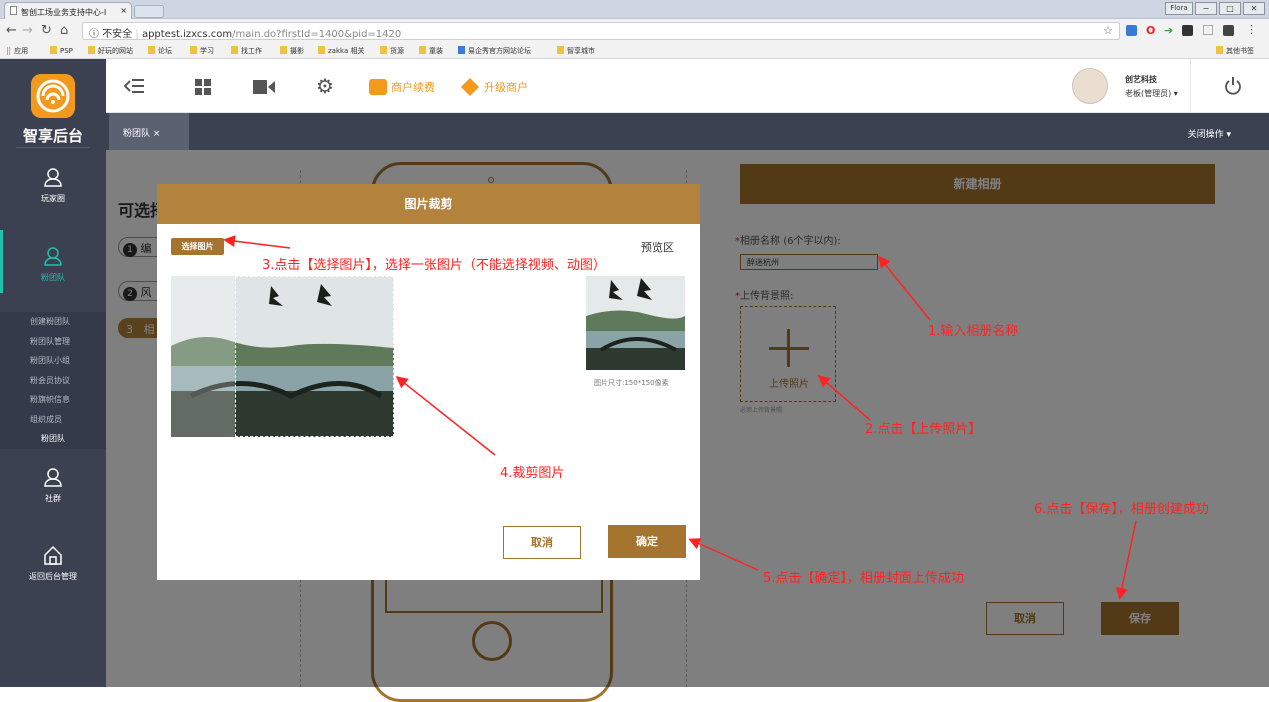 The height and width of the screenshot is (702, 1269). What do you see at coordinates (434, 265) in the screenshot?
I see `annotation-step-3: 3.点击【选择图片】，选择一张图片（不能选择视频、动图）` at bounding box center [434, 265].